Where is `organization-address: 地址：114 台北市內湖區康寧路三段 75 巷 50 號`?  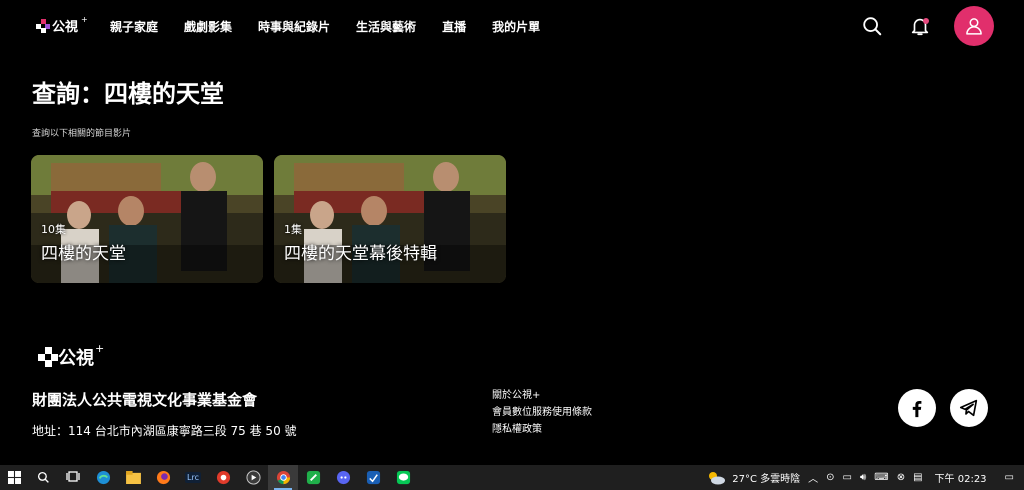
organization-address: 地址：114 台北市內湖區康寧路三段 75 巷 50 號 is located at coordinates (164, 431).